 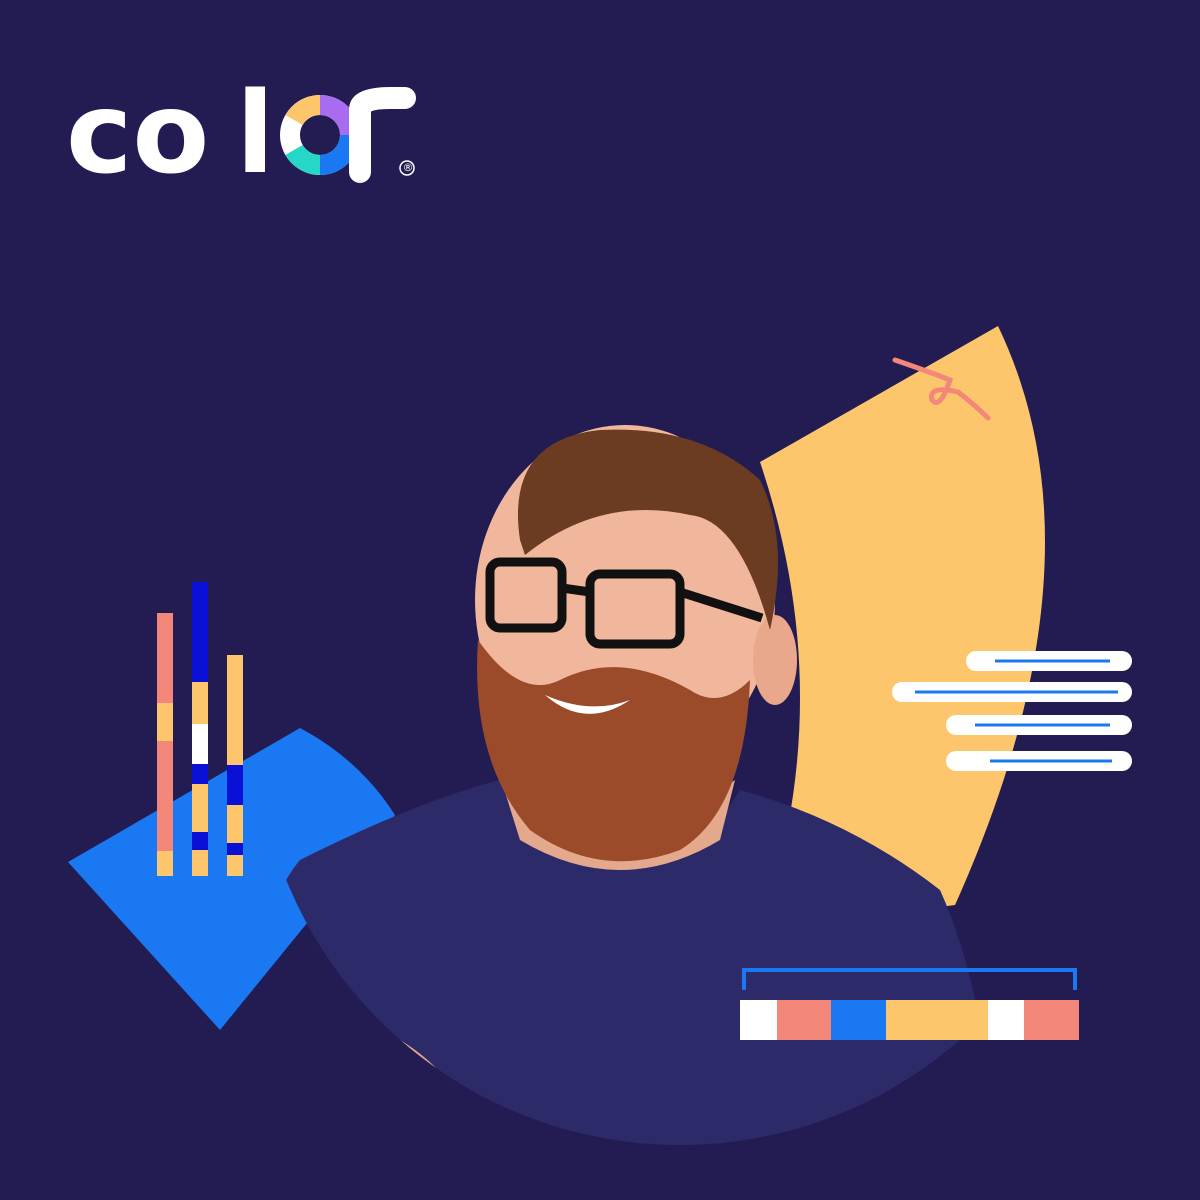 I want to click on ear, so click(x=775, y=660).